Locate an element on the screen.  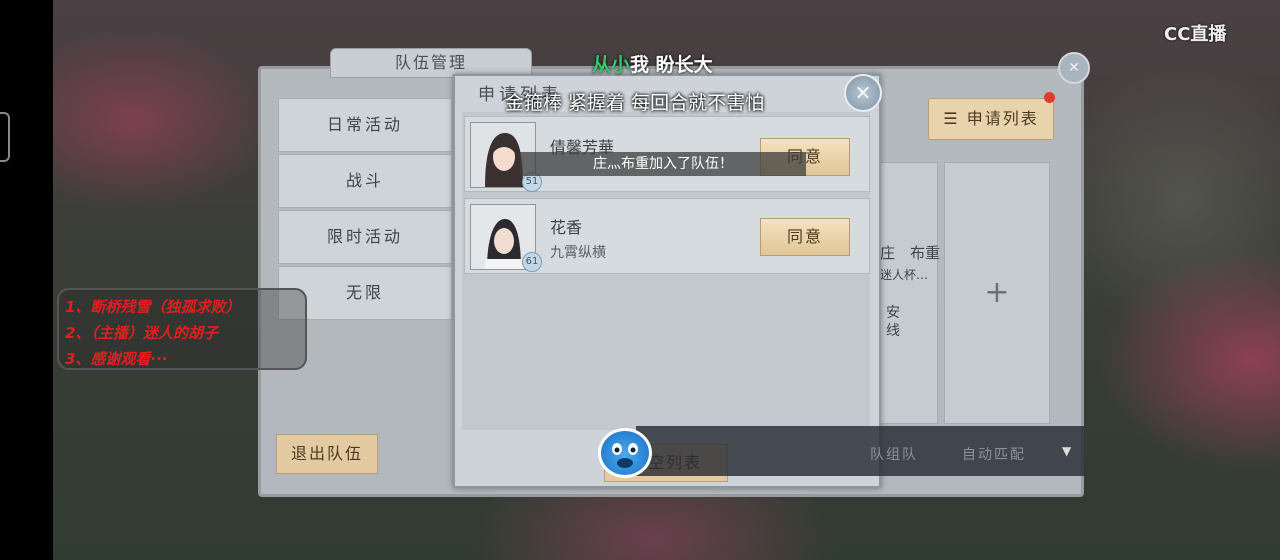
member-name: 庄 布重 is located at coordinates (910, 253).